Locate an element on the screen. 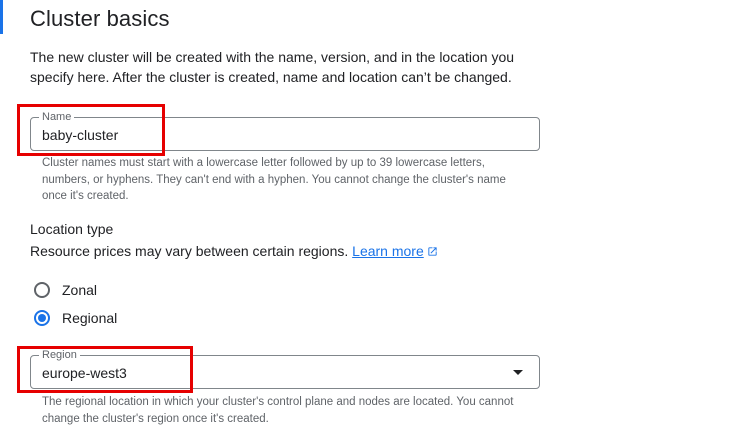 The height and width of the screenshot is (436, 729). name-field: Name baby-cluster is located at coordinates (285, 130).